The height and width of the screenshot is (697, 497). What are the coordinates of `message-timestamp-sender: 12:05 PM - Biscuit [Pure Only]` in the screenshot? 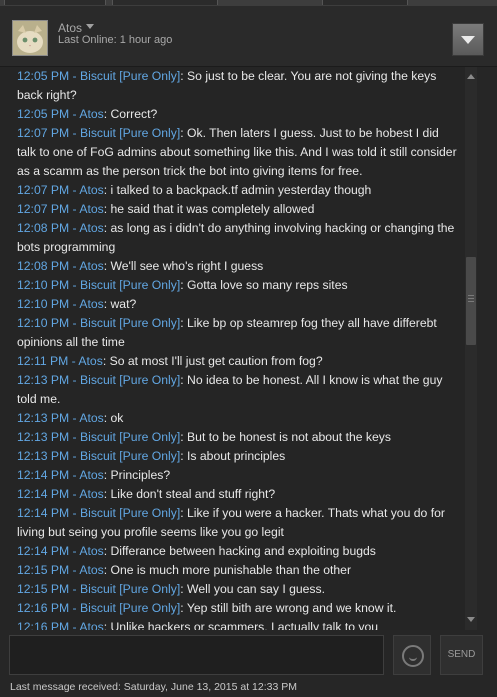 It's located at (99, 76).